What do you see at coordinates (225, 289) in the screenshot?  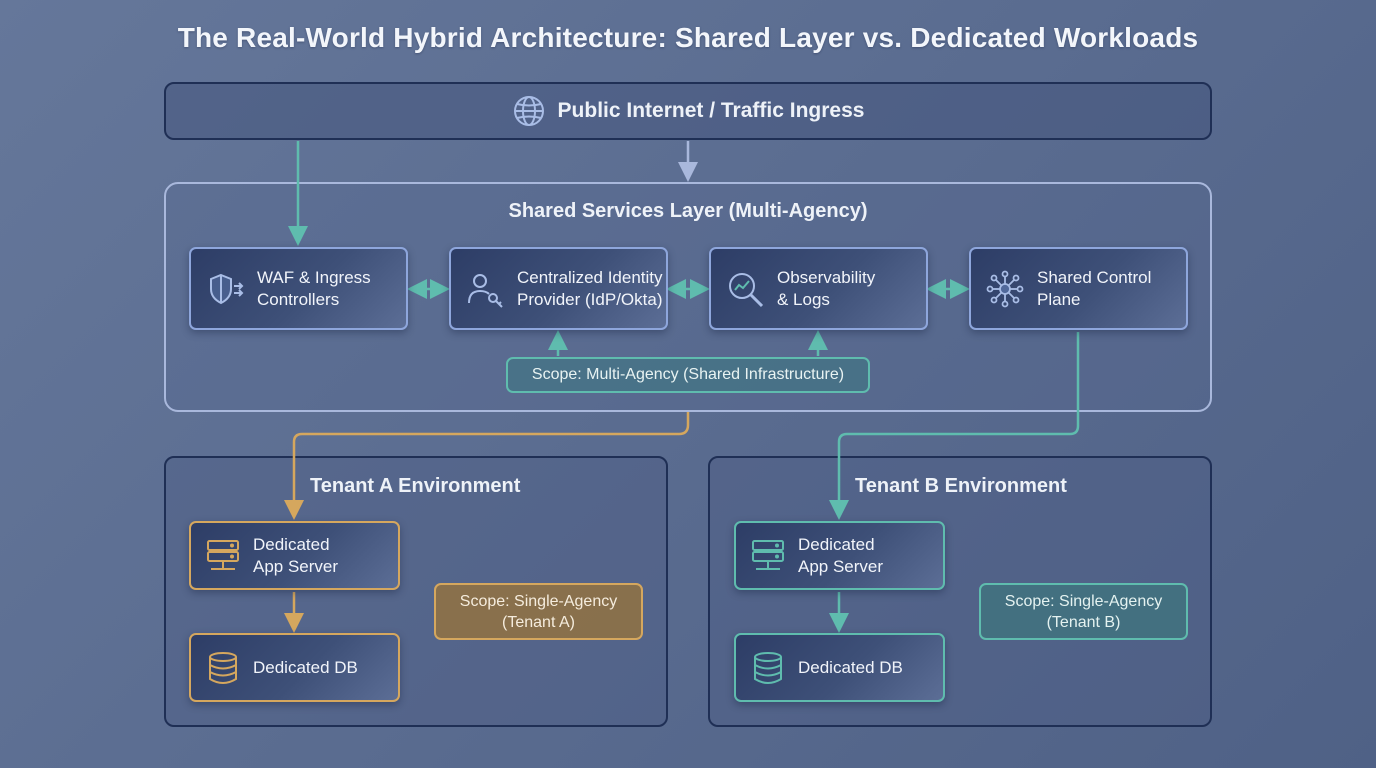 I see `shield-icon` at bounding box center [225, 289].